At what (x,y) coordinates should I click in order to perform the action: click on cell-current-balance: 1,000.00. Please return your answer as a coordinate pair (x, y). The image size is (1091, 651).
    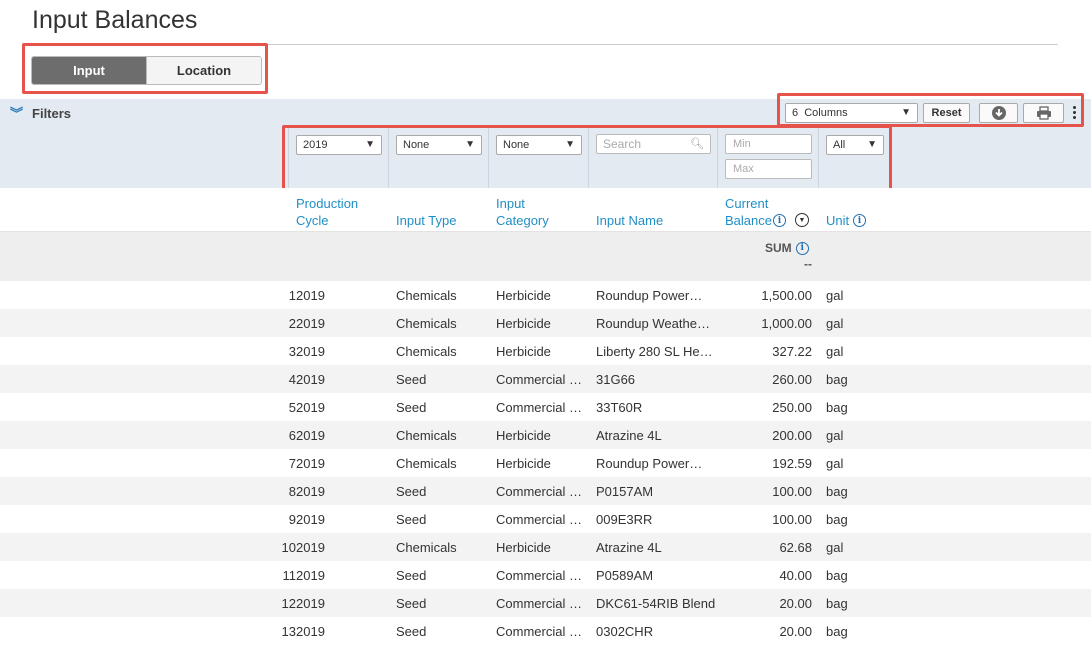
    Looking at the image, I should click on (786, 323).